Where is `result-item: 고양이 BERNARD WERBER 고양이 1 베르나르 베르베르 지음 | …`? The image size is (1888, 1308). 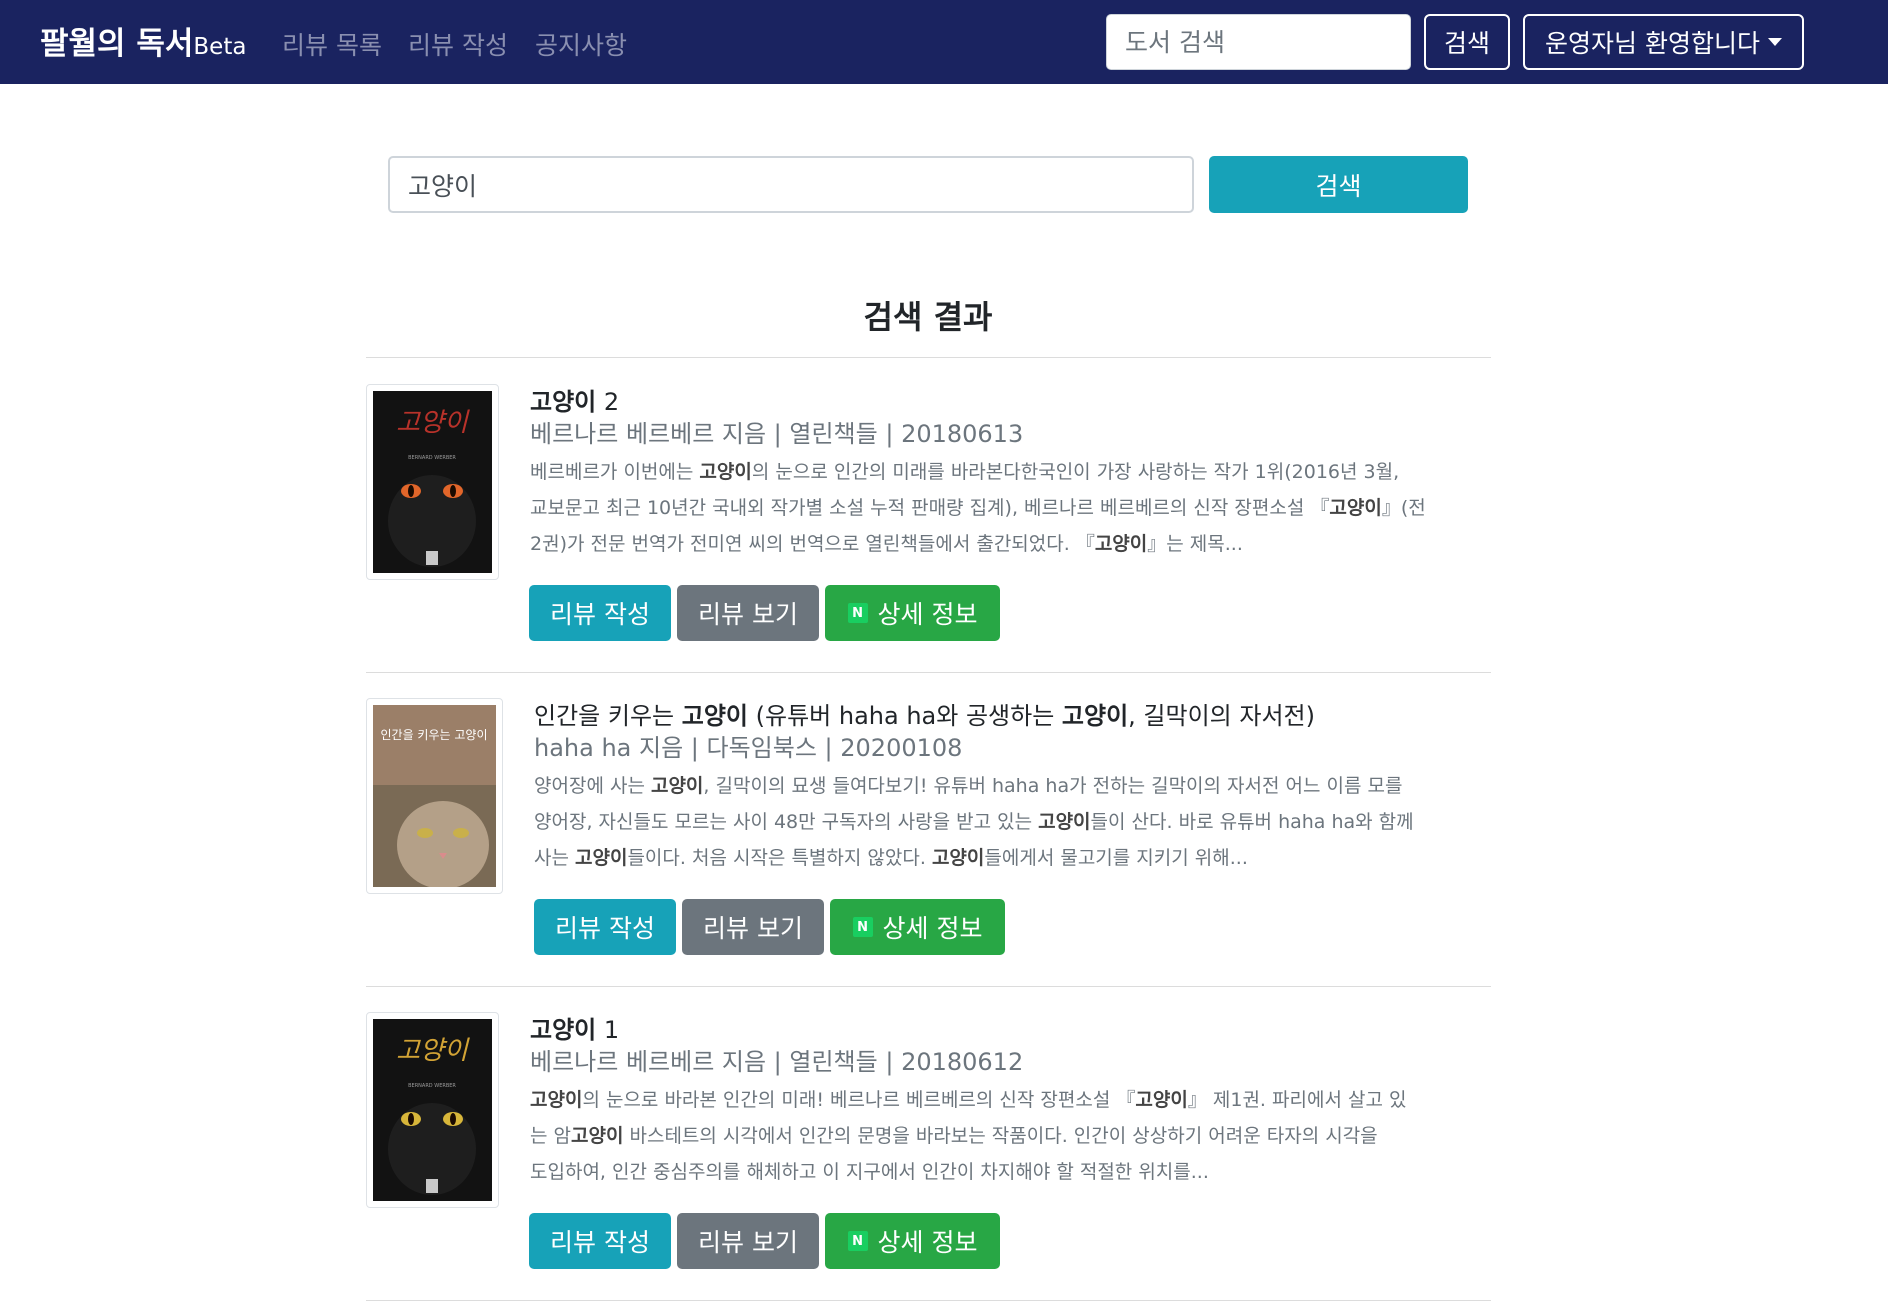 result-item: 고양이 BERNARD WERBER 고양이 1 베르나르 베르베르 지음 | … is located at coordinates (928, 1142).